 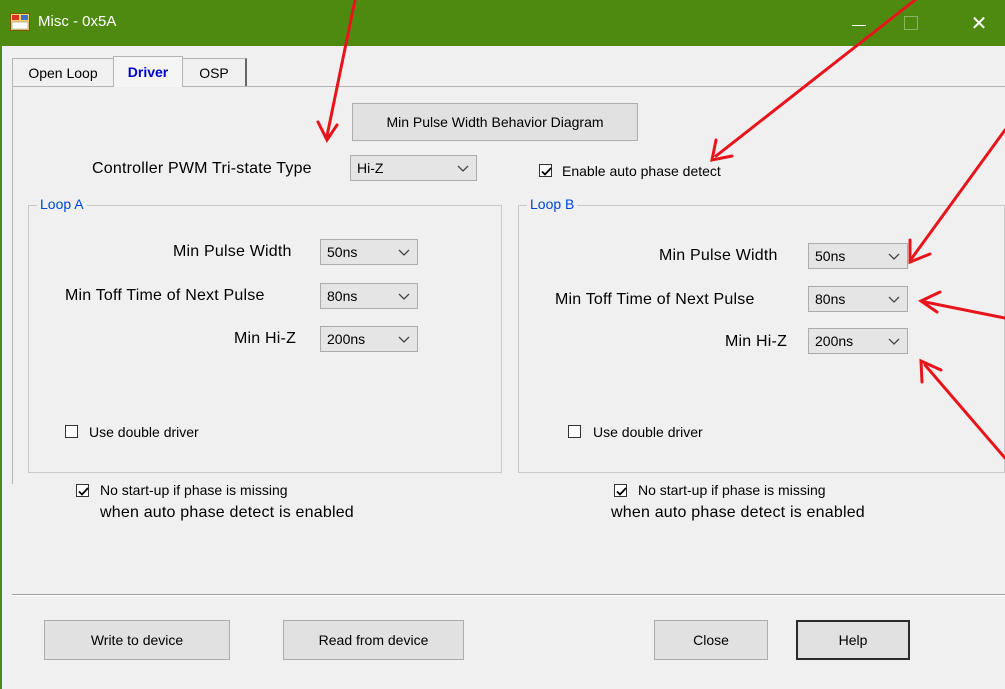 What do you see at coordinates (137, 640) in the screenshot?
I see `write-to-device-button: Write to device` at bounding box center [137, 640].